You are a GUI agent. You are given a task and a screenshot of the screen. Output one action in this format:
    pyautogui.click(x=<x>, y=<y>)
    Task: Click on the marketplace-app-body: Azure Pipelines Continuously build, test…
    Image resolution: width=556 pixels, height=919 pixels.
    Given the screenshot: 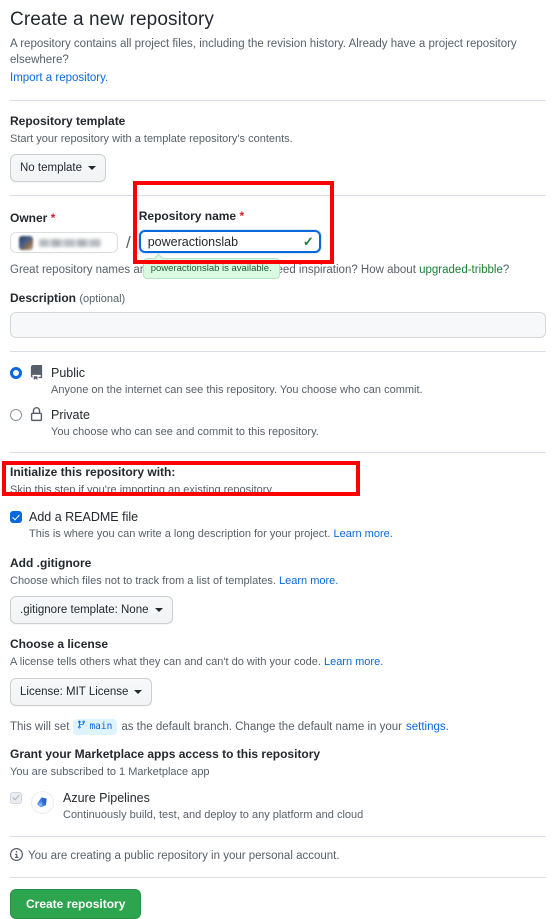 What is the action you would take?
    pyautogui.click(x=213, y=807)
    